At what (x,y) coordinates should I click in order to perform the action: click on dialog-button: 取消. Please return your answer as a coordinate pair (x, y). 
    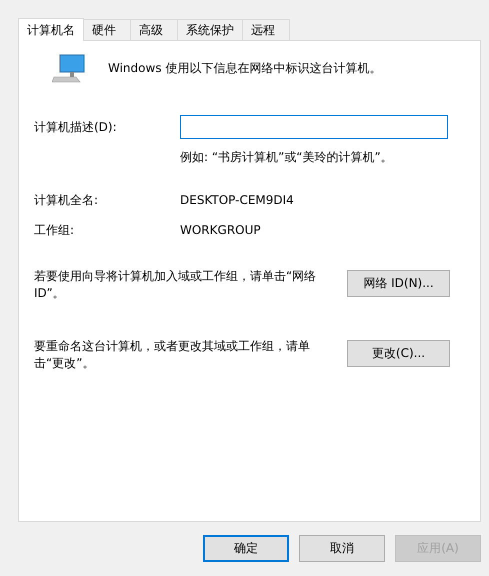
    Looking at the image, I should click on (342, 548).